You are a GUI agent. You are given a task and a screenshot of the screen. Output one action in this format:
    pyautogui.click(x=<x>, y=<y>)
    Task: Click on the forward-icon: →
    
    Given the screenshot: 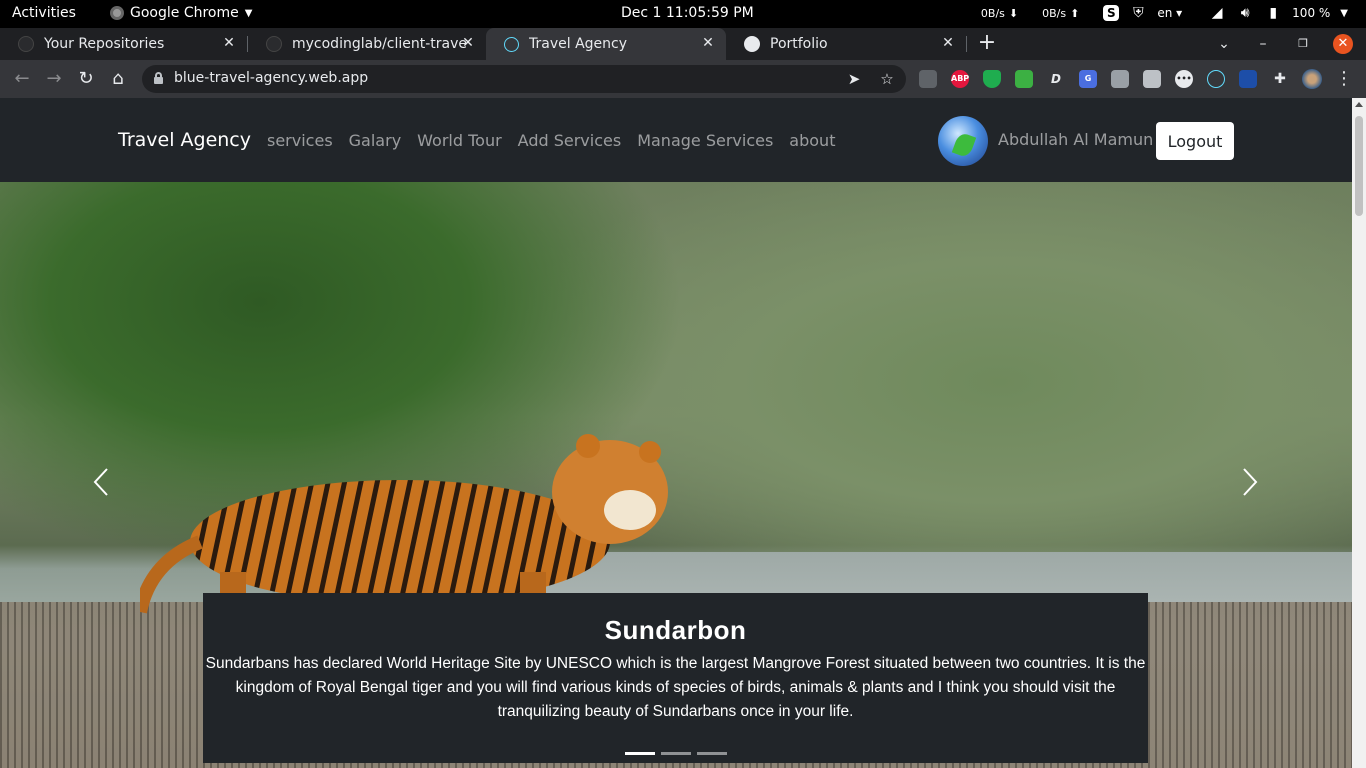 What is the action you would take?
    pyautogui.click(x=54, y=79)
    